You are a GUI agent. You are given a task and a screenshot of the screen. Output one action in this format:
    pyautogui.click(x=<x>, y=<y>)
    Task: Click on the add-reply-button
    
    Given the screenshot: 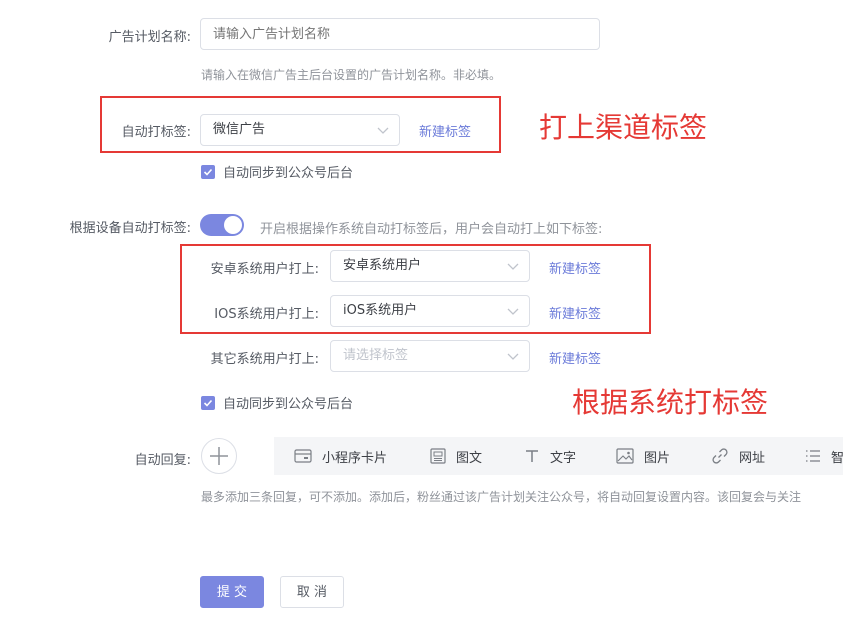 What is the action you would take?
    pyautogui.click(x=219, y=456)
    